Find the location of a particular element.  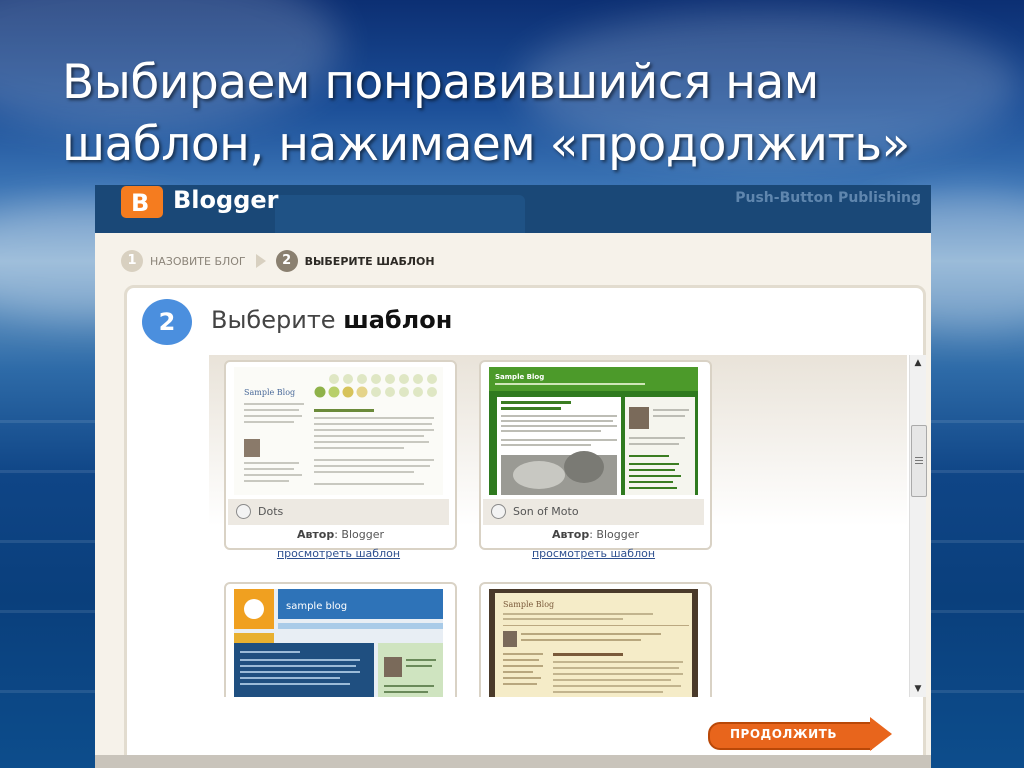

continue-button: ПРОДОЛЖИТЬ is located at coordinates (801, 734).